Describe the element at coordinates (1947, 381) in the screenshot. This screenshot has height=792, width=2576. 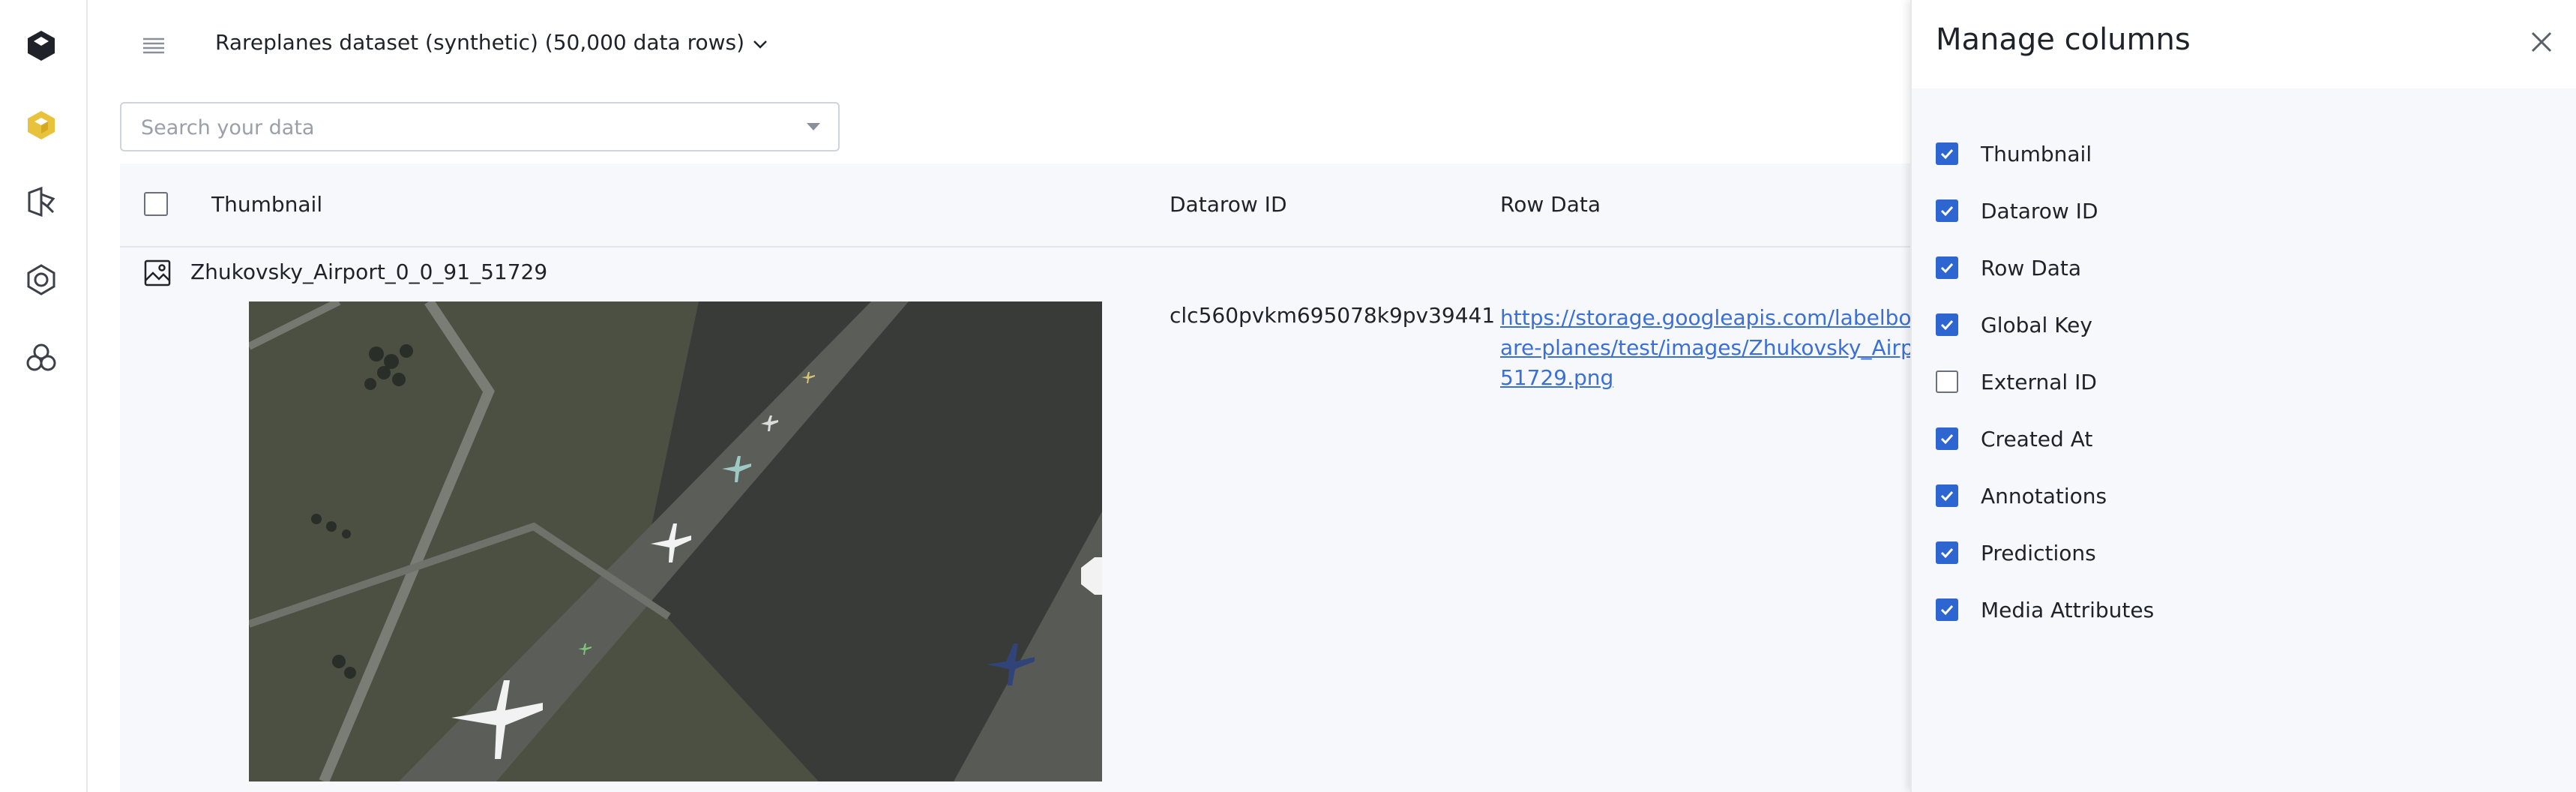
I see `checkbox-unchecked` at that location.